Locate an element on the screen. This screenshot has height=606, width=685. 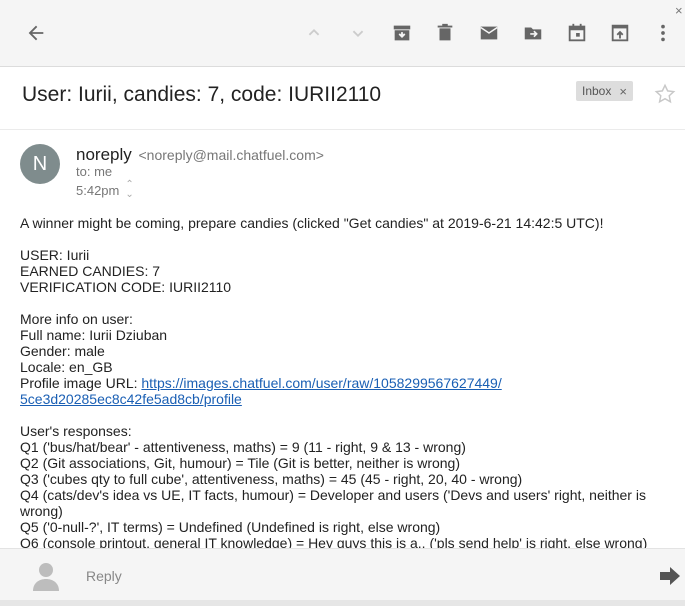
body-code: VERIFICATION CODE: IURII2110 is located at coordinates (126, 287).